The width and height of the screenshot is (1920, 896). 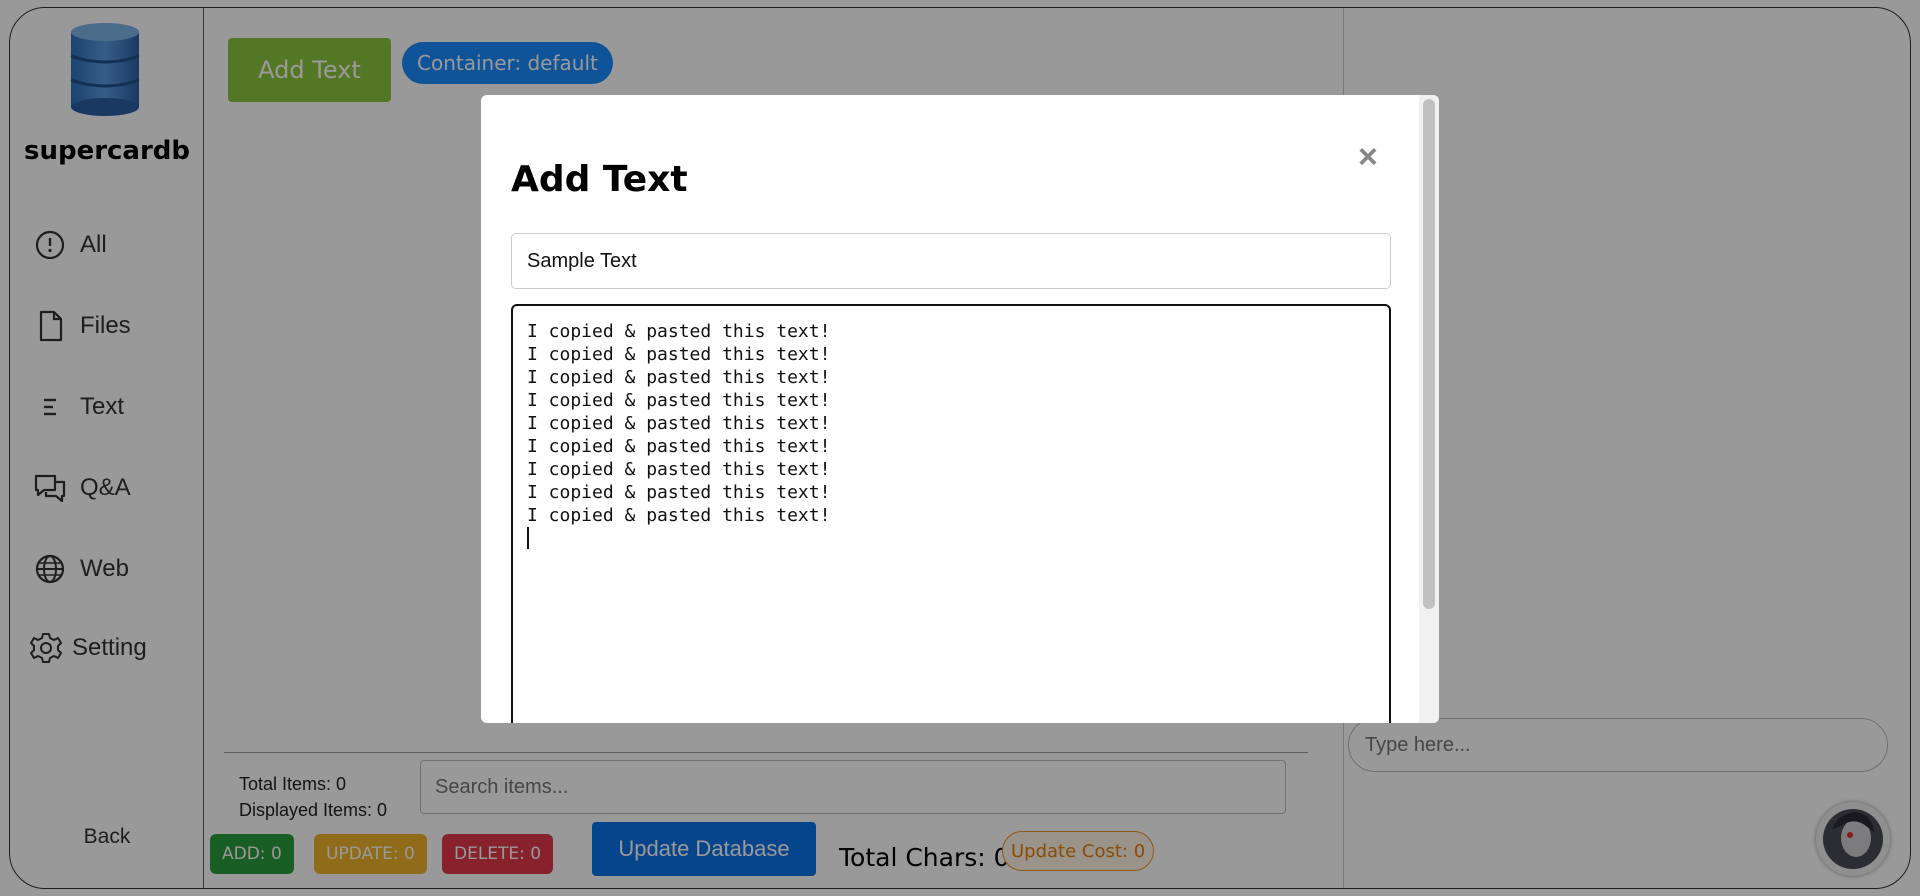 What do you see at coordinates (599, 179) in the screenshot?
I see `modal-title: Add Text` at bounding box center [599, 179].